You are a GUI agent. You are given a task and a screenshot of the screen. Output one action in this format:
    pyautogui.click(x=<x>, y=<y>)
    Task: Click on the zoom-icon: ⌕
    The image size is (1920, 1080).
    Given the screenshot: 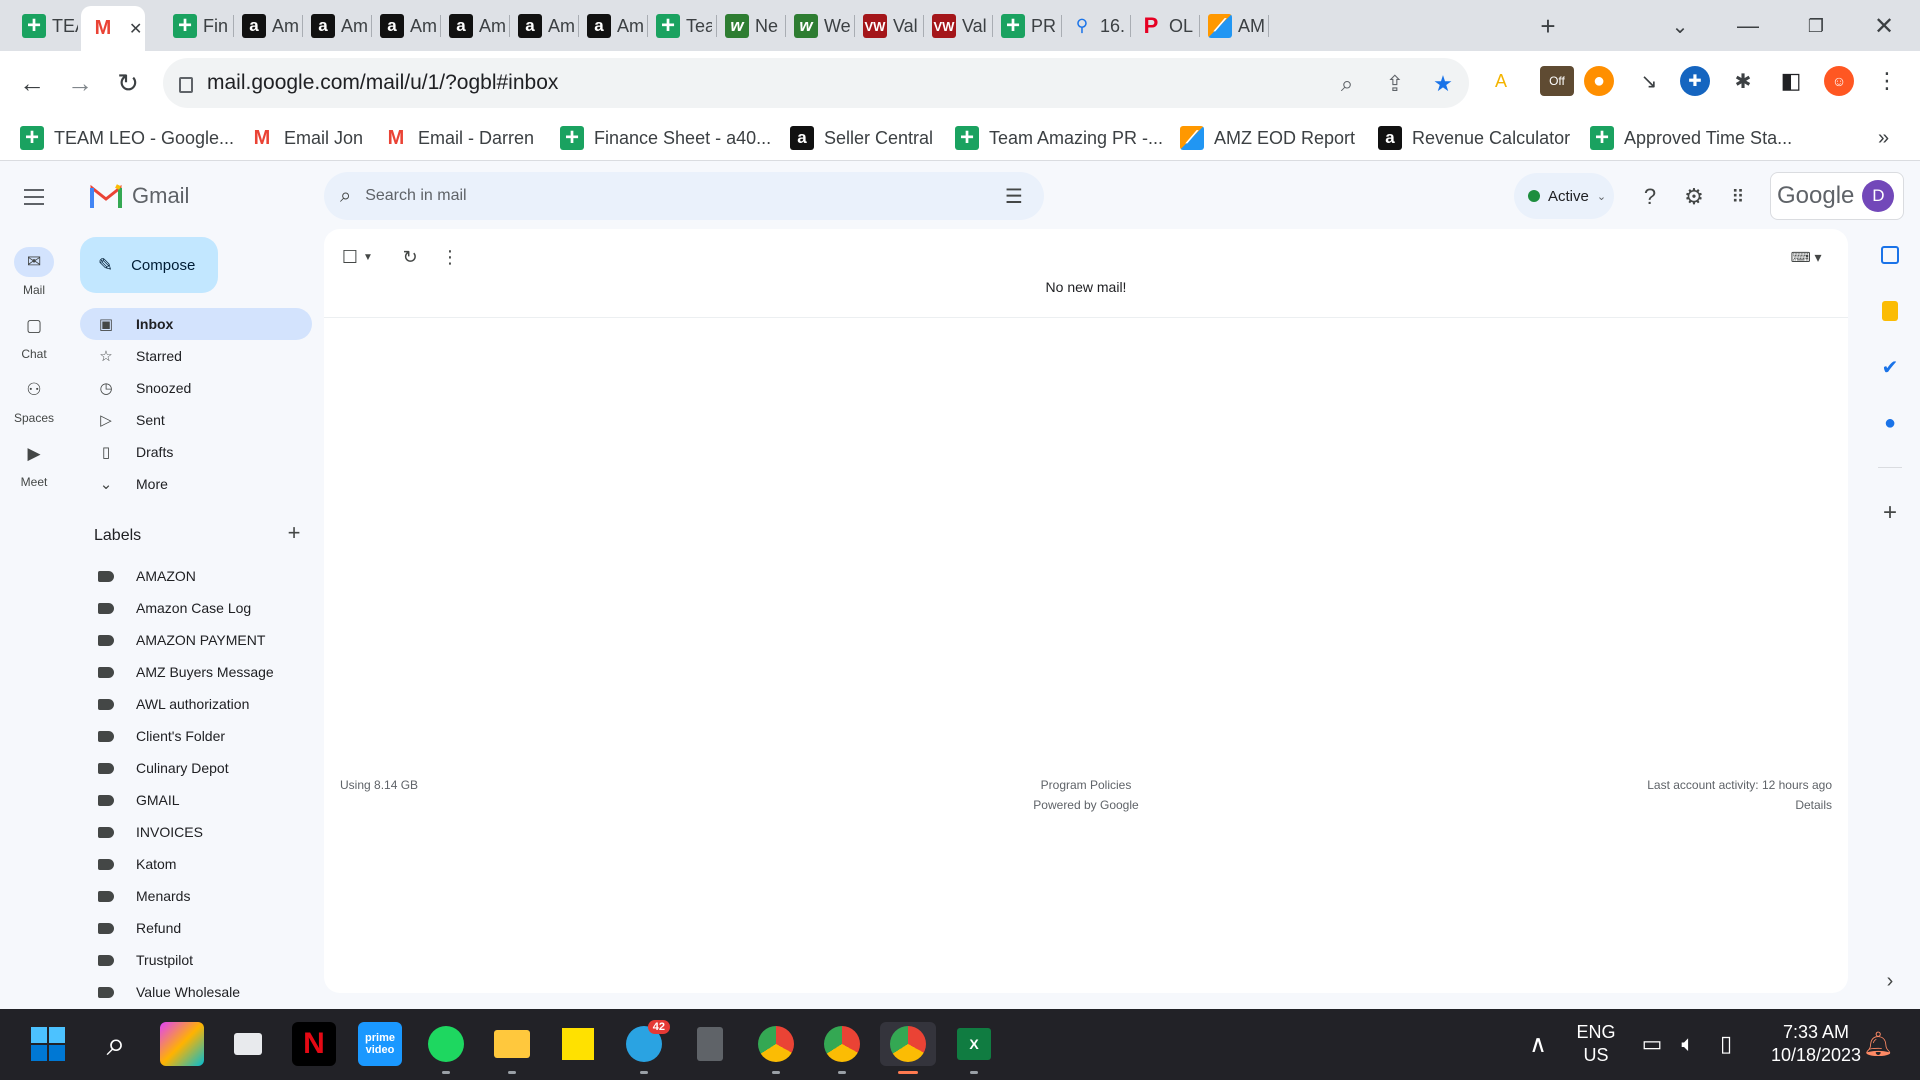 What is the action you would take?
    pyautogui.click(x=1347, y=84)
    